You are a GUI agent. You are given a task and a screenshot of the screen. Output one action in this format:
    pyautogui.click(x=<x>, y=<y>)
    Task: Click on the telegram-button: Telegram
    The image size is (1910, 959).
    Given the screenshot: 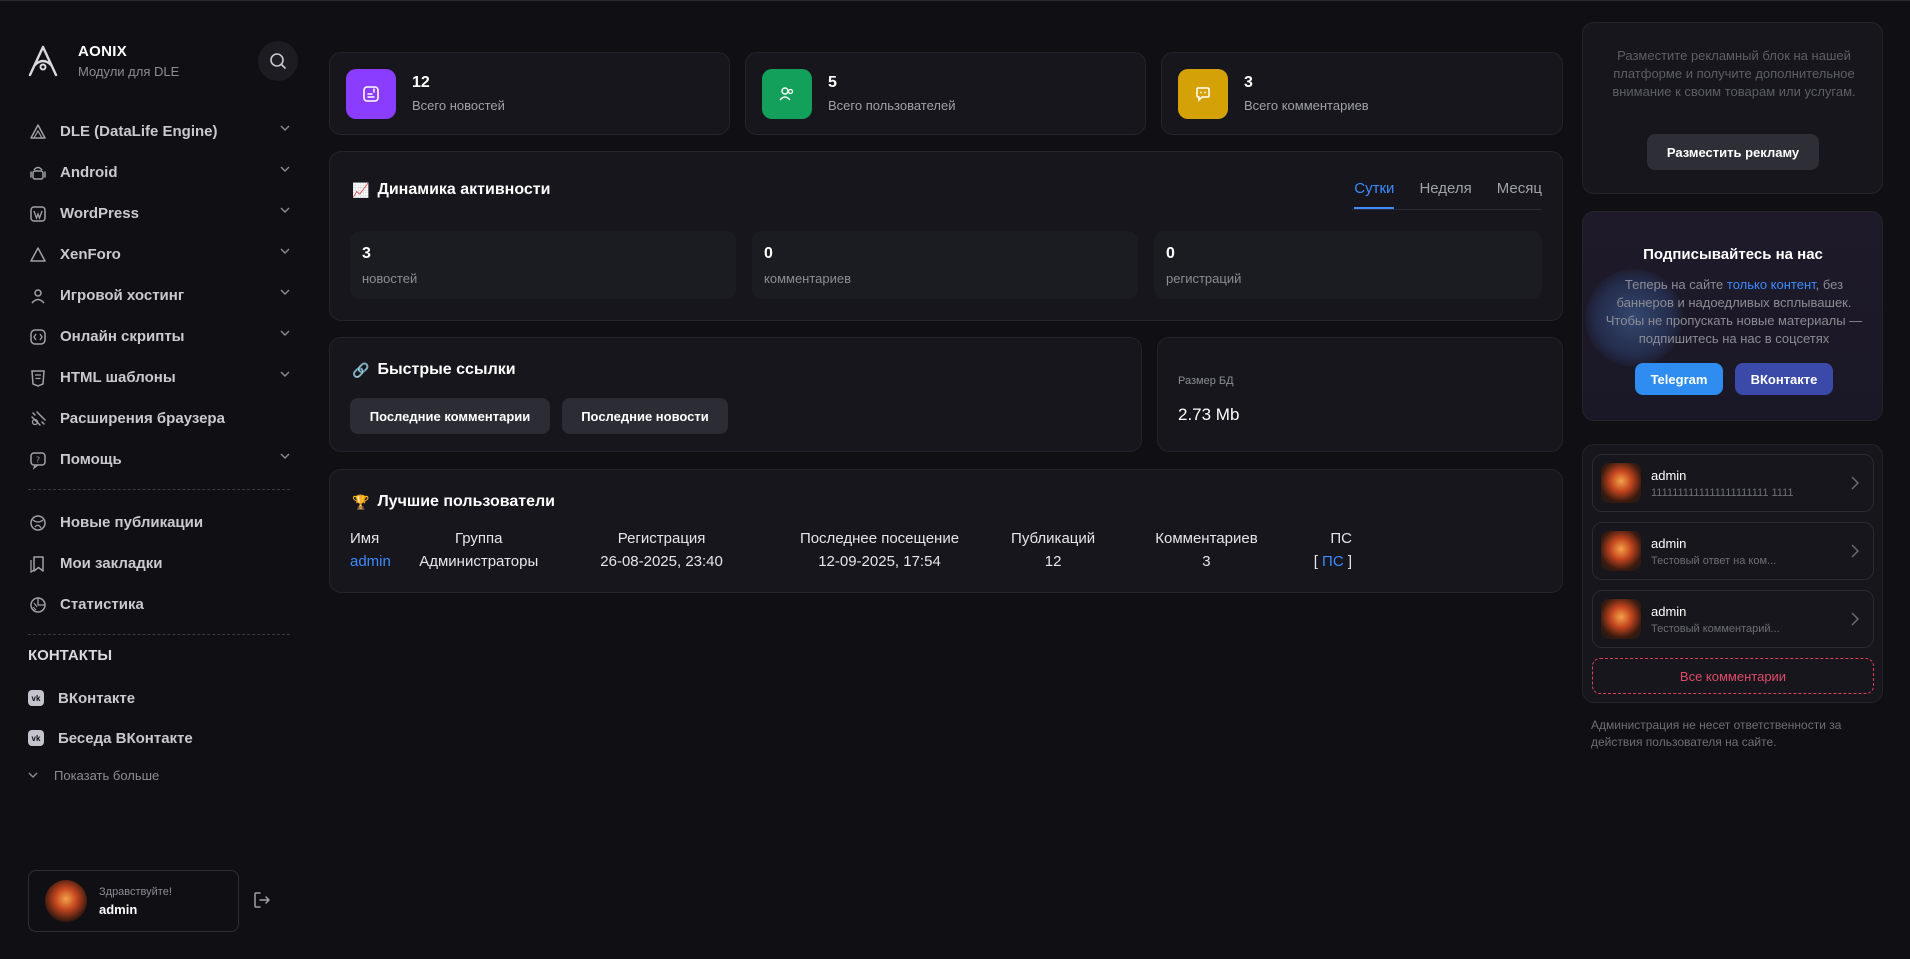 What is the action you would take?
    pyautogui.click(x=1679, y=379)
    